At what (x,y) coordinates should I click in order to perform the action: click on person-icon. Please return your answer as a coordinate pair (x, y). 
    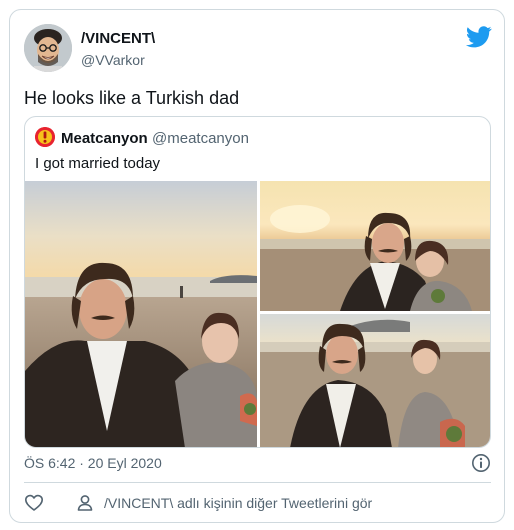
    Looking at the image, I should click on (85, 503).